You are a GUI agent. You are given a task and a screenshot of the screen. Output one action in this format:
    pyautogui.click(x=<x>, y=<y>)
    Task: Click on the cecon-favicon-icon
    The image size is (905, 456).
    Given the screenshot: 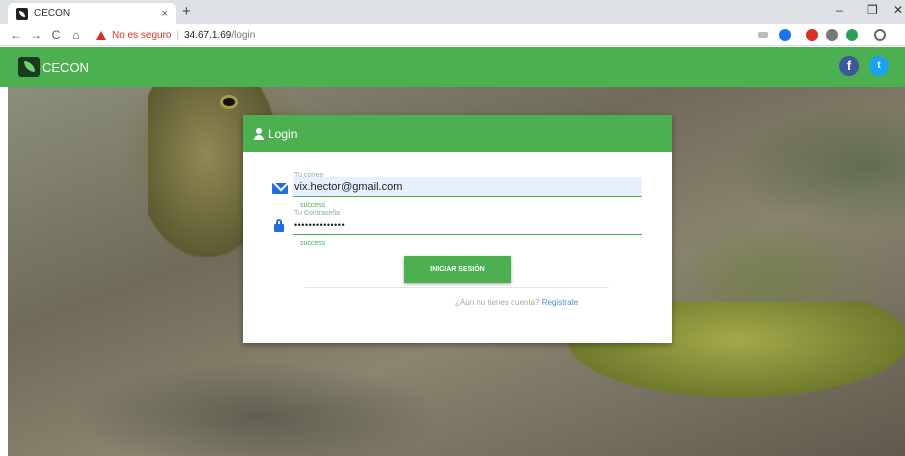 What is the action you would take?
    pyautogui.click(x=22, y=13)
    